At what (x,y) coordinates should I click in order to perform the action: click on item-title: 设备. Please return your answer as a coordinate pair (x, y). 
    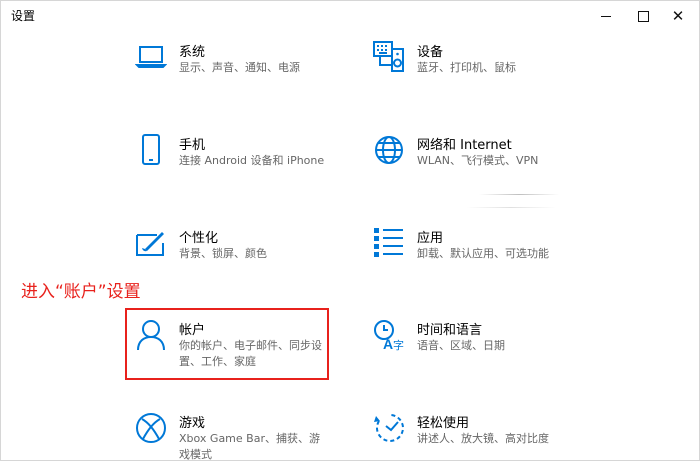
    Looking at the image, I should click on (430, 52).